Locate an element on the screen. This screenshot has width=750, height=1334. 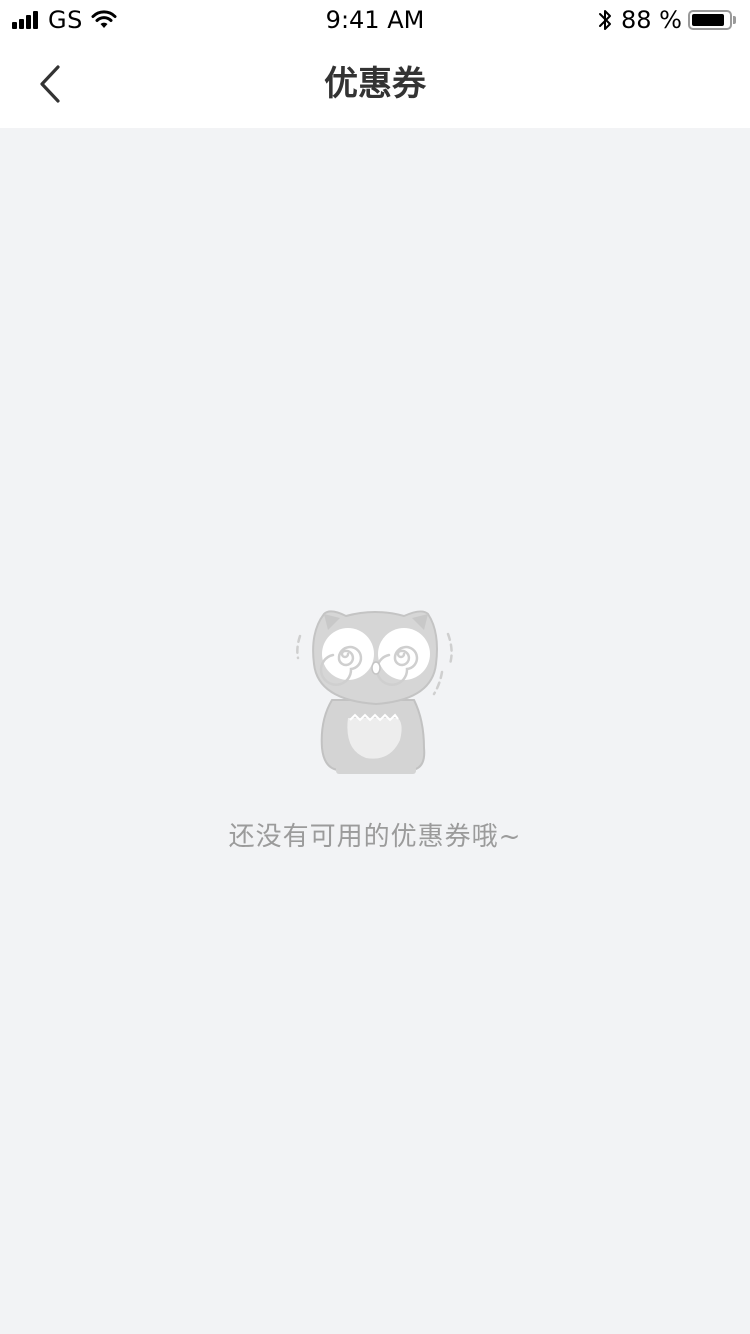
status-bar: GS 9:41 AM 88 % is located at coordinates (375, 20).